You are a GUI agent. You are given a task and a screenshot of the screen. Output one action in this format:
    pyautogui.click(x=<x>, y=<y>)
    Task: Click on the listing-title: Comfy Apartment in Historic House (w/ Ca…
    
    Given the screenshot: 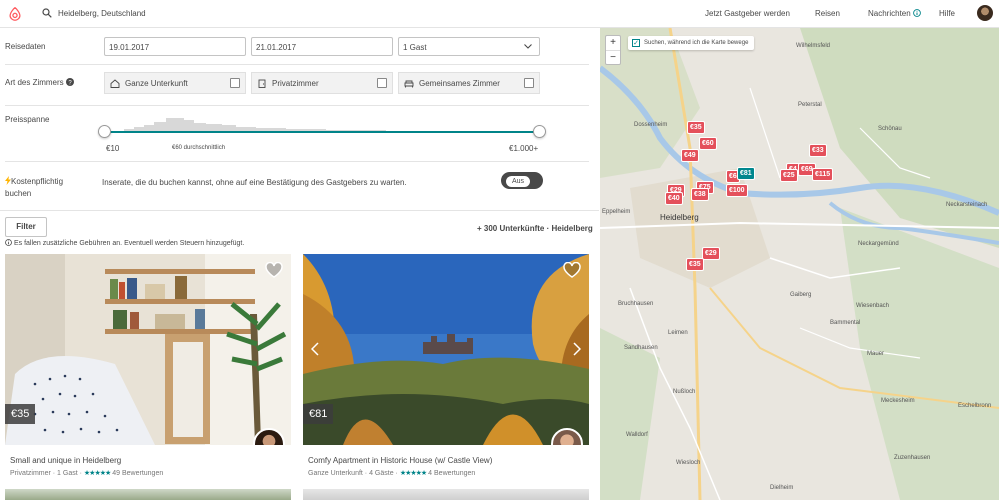 What is the action you would take?
    pyautogui.click(x=446, y=460)
    